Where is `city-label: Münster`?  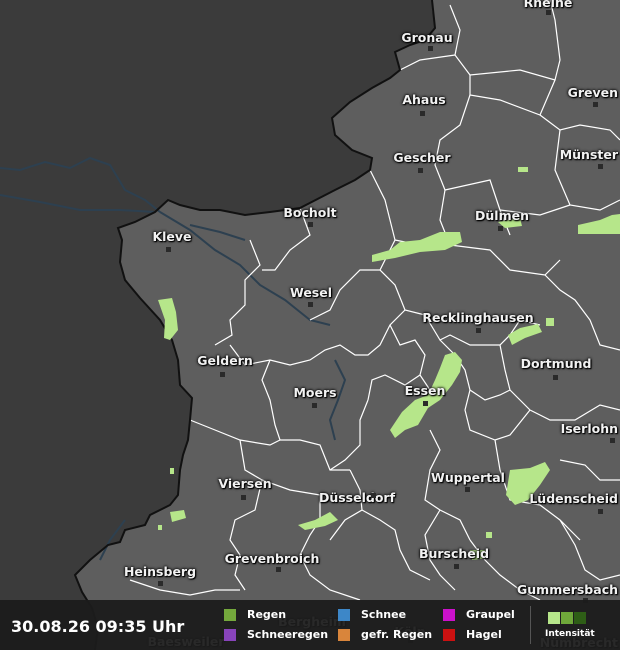 city-label: Münster is located at coordinates (588, 154).